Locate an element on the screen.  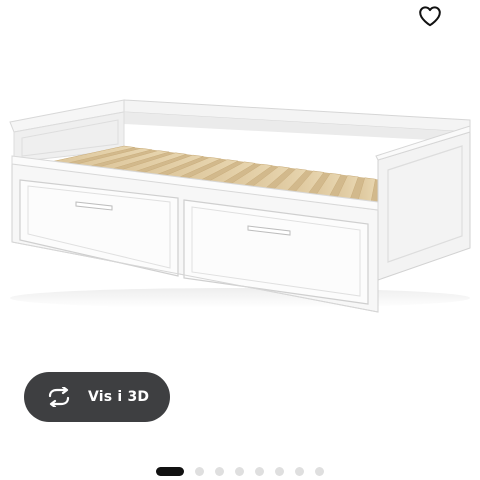
view-in-3d-label: Vis i 3D is located at coordinates (119, 397).